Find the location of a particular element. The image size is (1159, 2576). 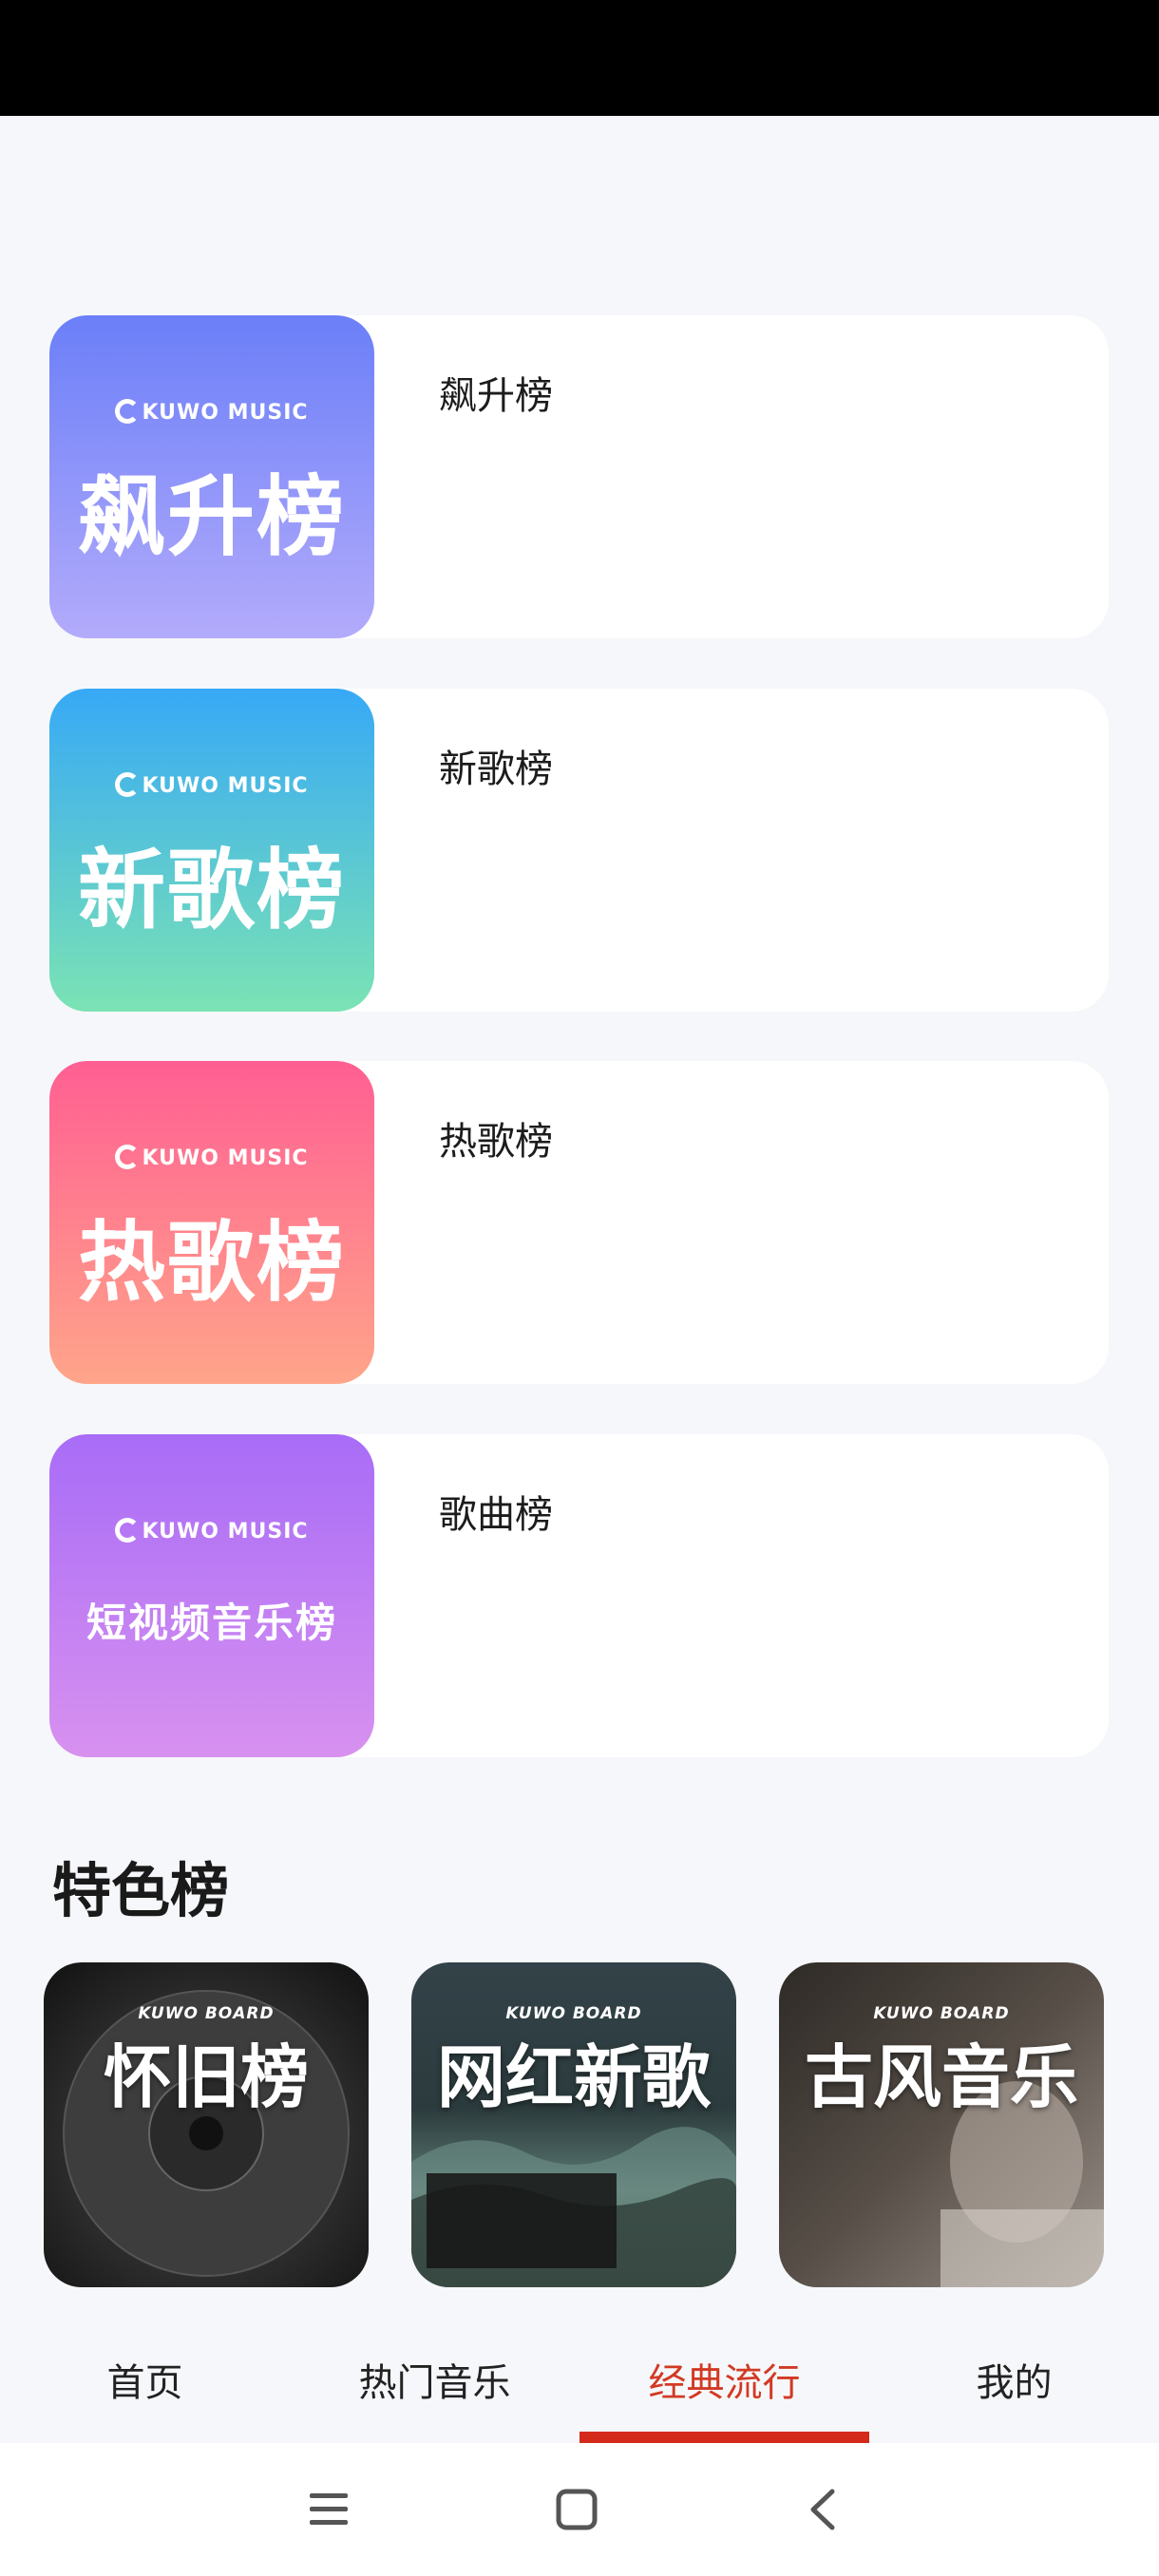

feature-card-ancient-style: KUWO BOARD 古风音乐 is located at coordinates (941, 2124).